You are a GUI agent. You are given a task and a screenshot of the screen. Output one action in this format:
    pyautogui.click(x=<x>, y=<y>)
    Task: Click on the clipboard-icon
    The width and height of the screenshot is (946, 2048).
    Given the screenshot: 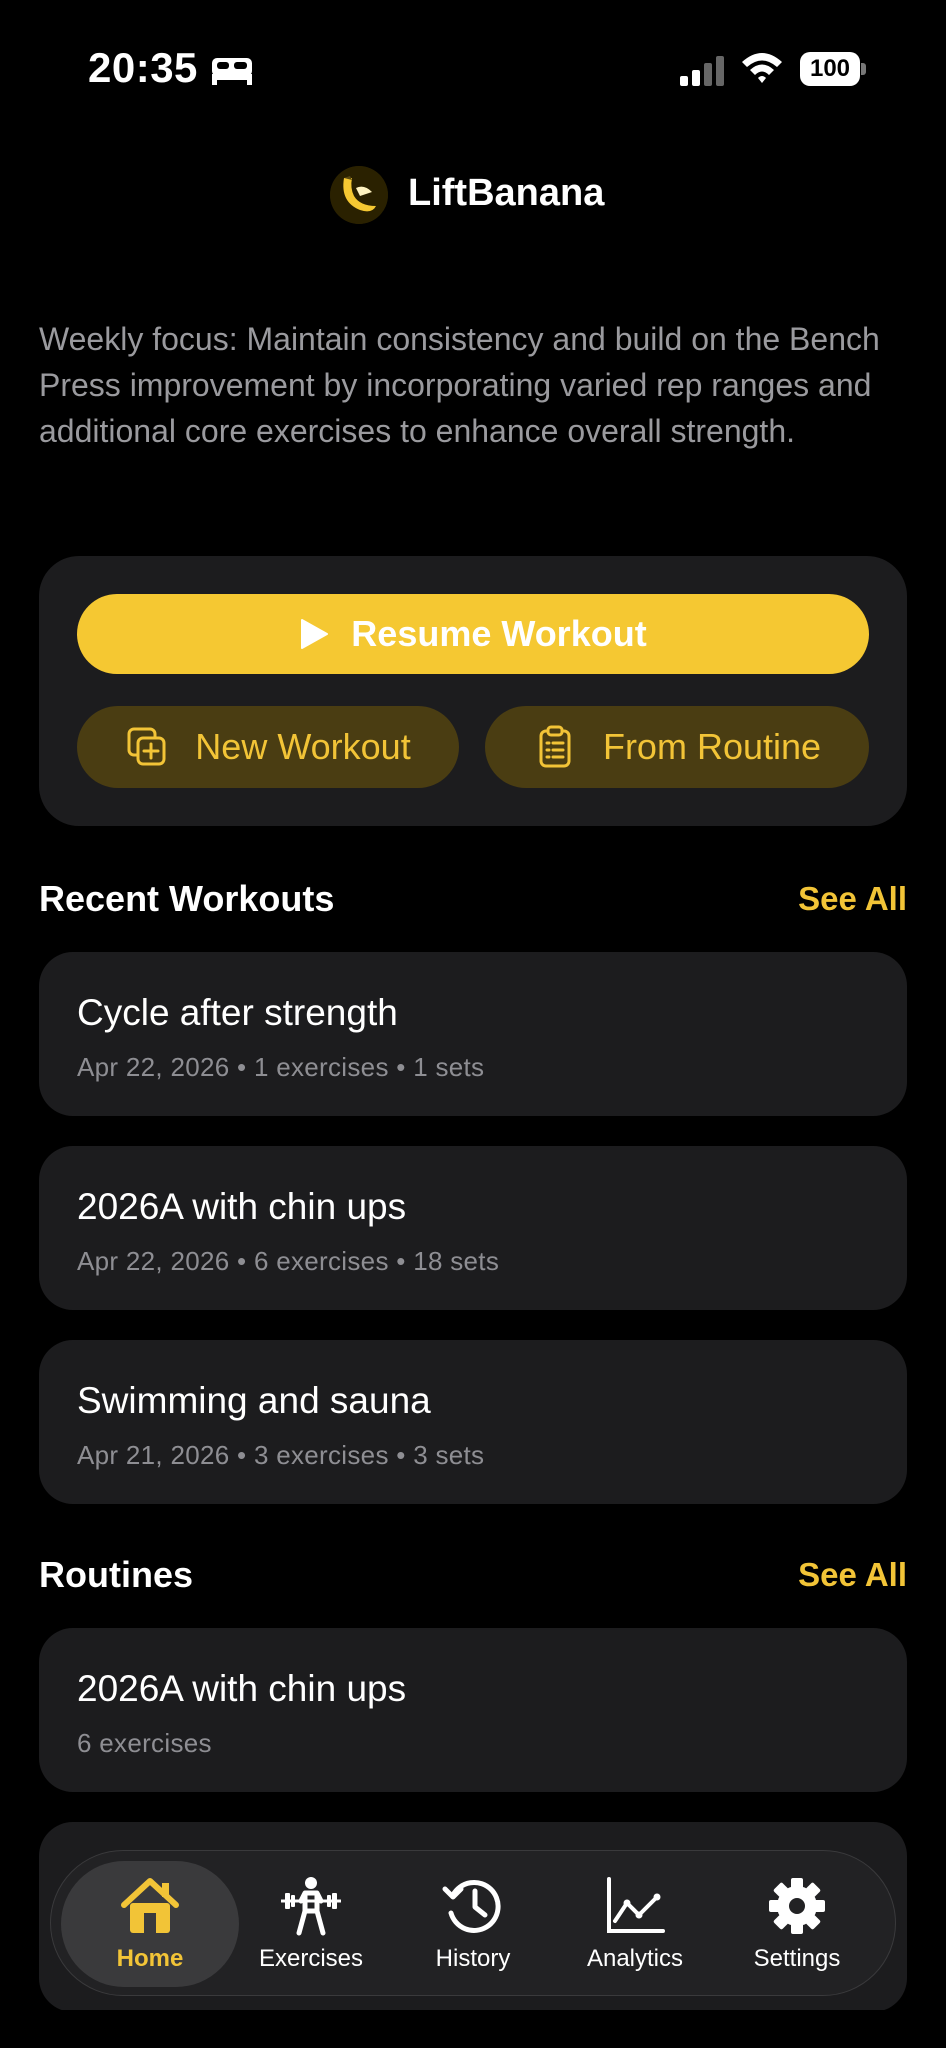 What is the action you would take?
    pyautogui.click(x=555, y=746)
    